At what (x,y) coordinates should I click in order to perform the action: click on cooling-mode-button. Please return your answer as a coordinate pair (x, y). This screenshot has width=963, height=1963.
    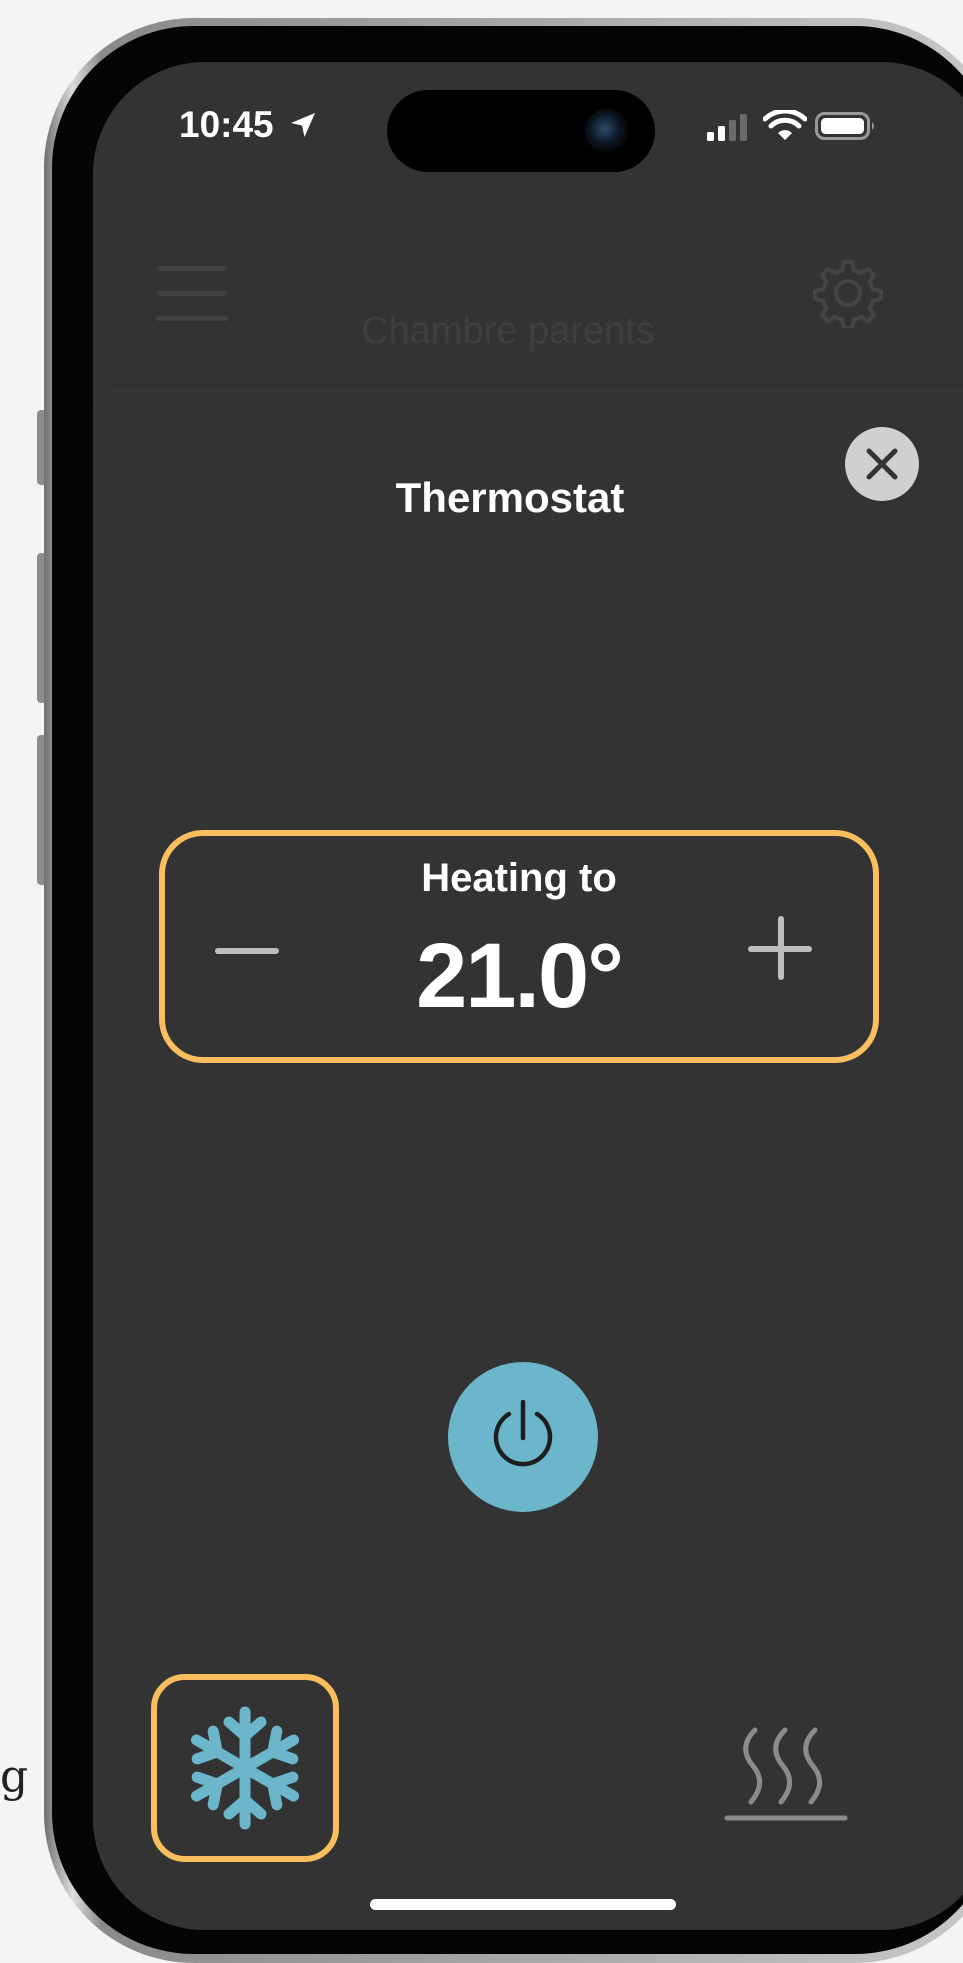
    Looking at the image, I should click on (245, 1768).